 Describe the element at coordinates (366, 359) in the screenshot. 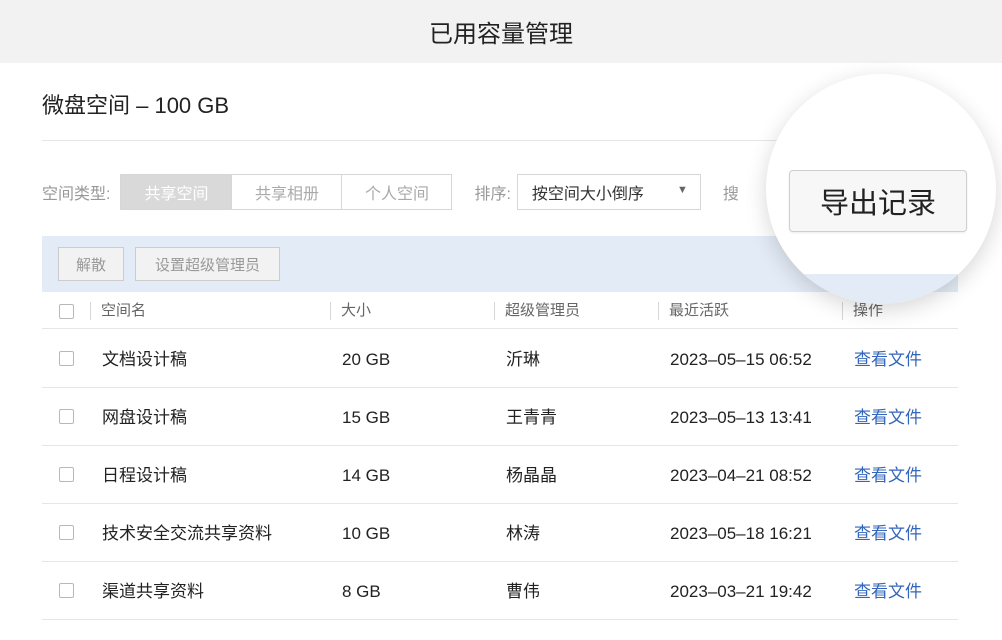

I see `space-size: 20 GB` at that location.